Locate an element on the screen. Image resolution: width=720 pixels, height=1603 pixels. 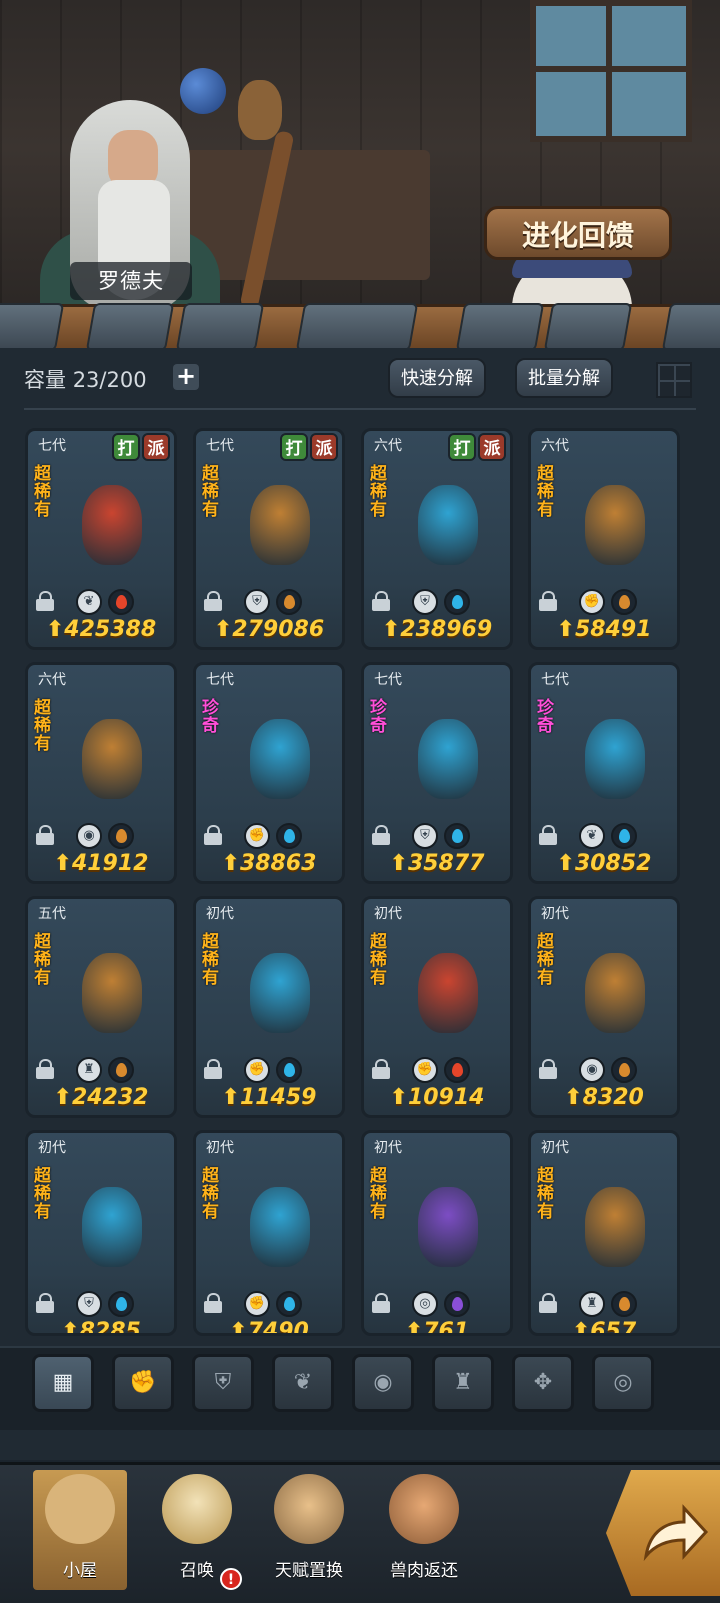
monster-card: 初代 超稀有 ◎ ⬆761 is located at coordinates (437, 1233).